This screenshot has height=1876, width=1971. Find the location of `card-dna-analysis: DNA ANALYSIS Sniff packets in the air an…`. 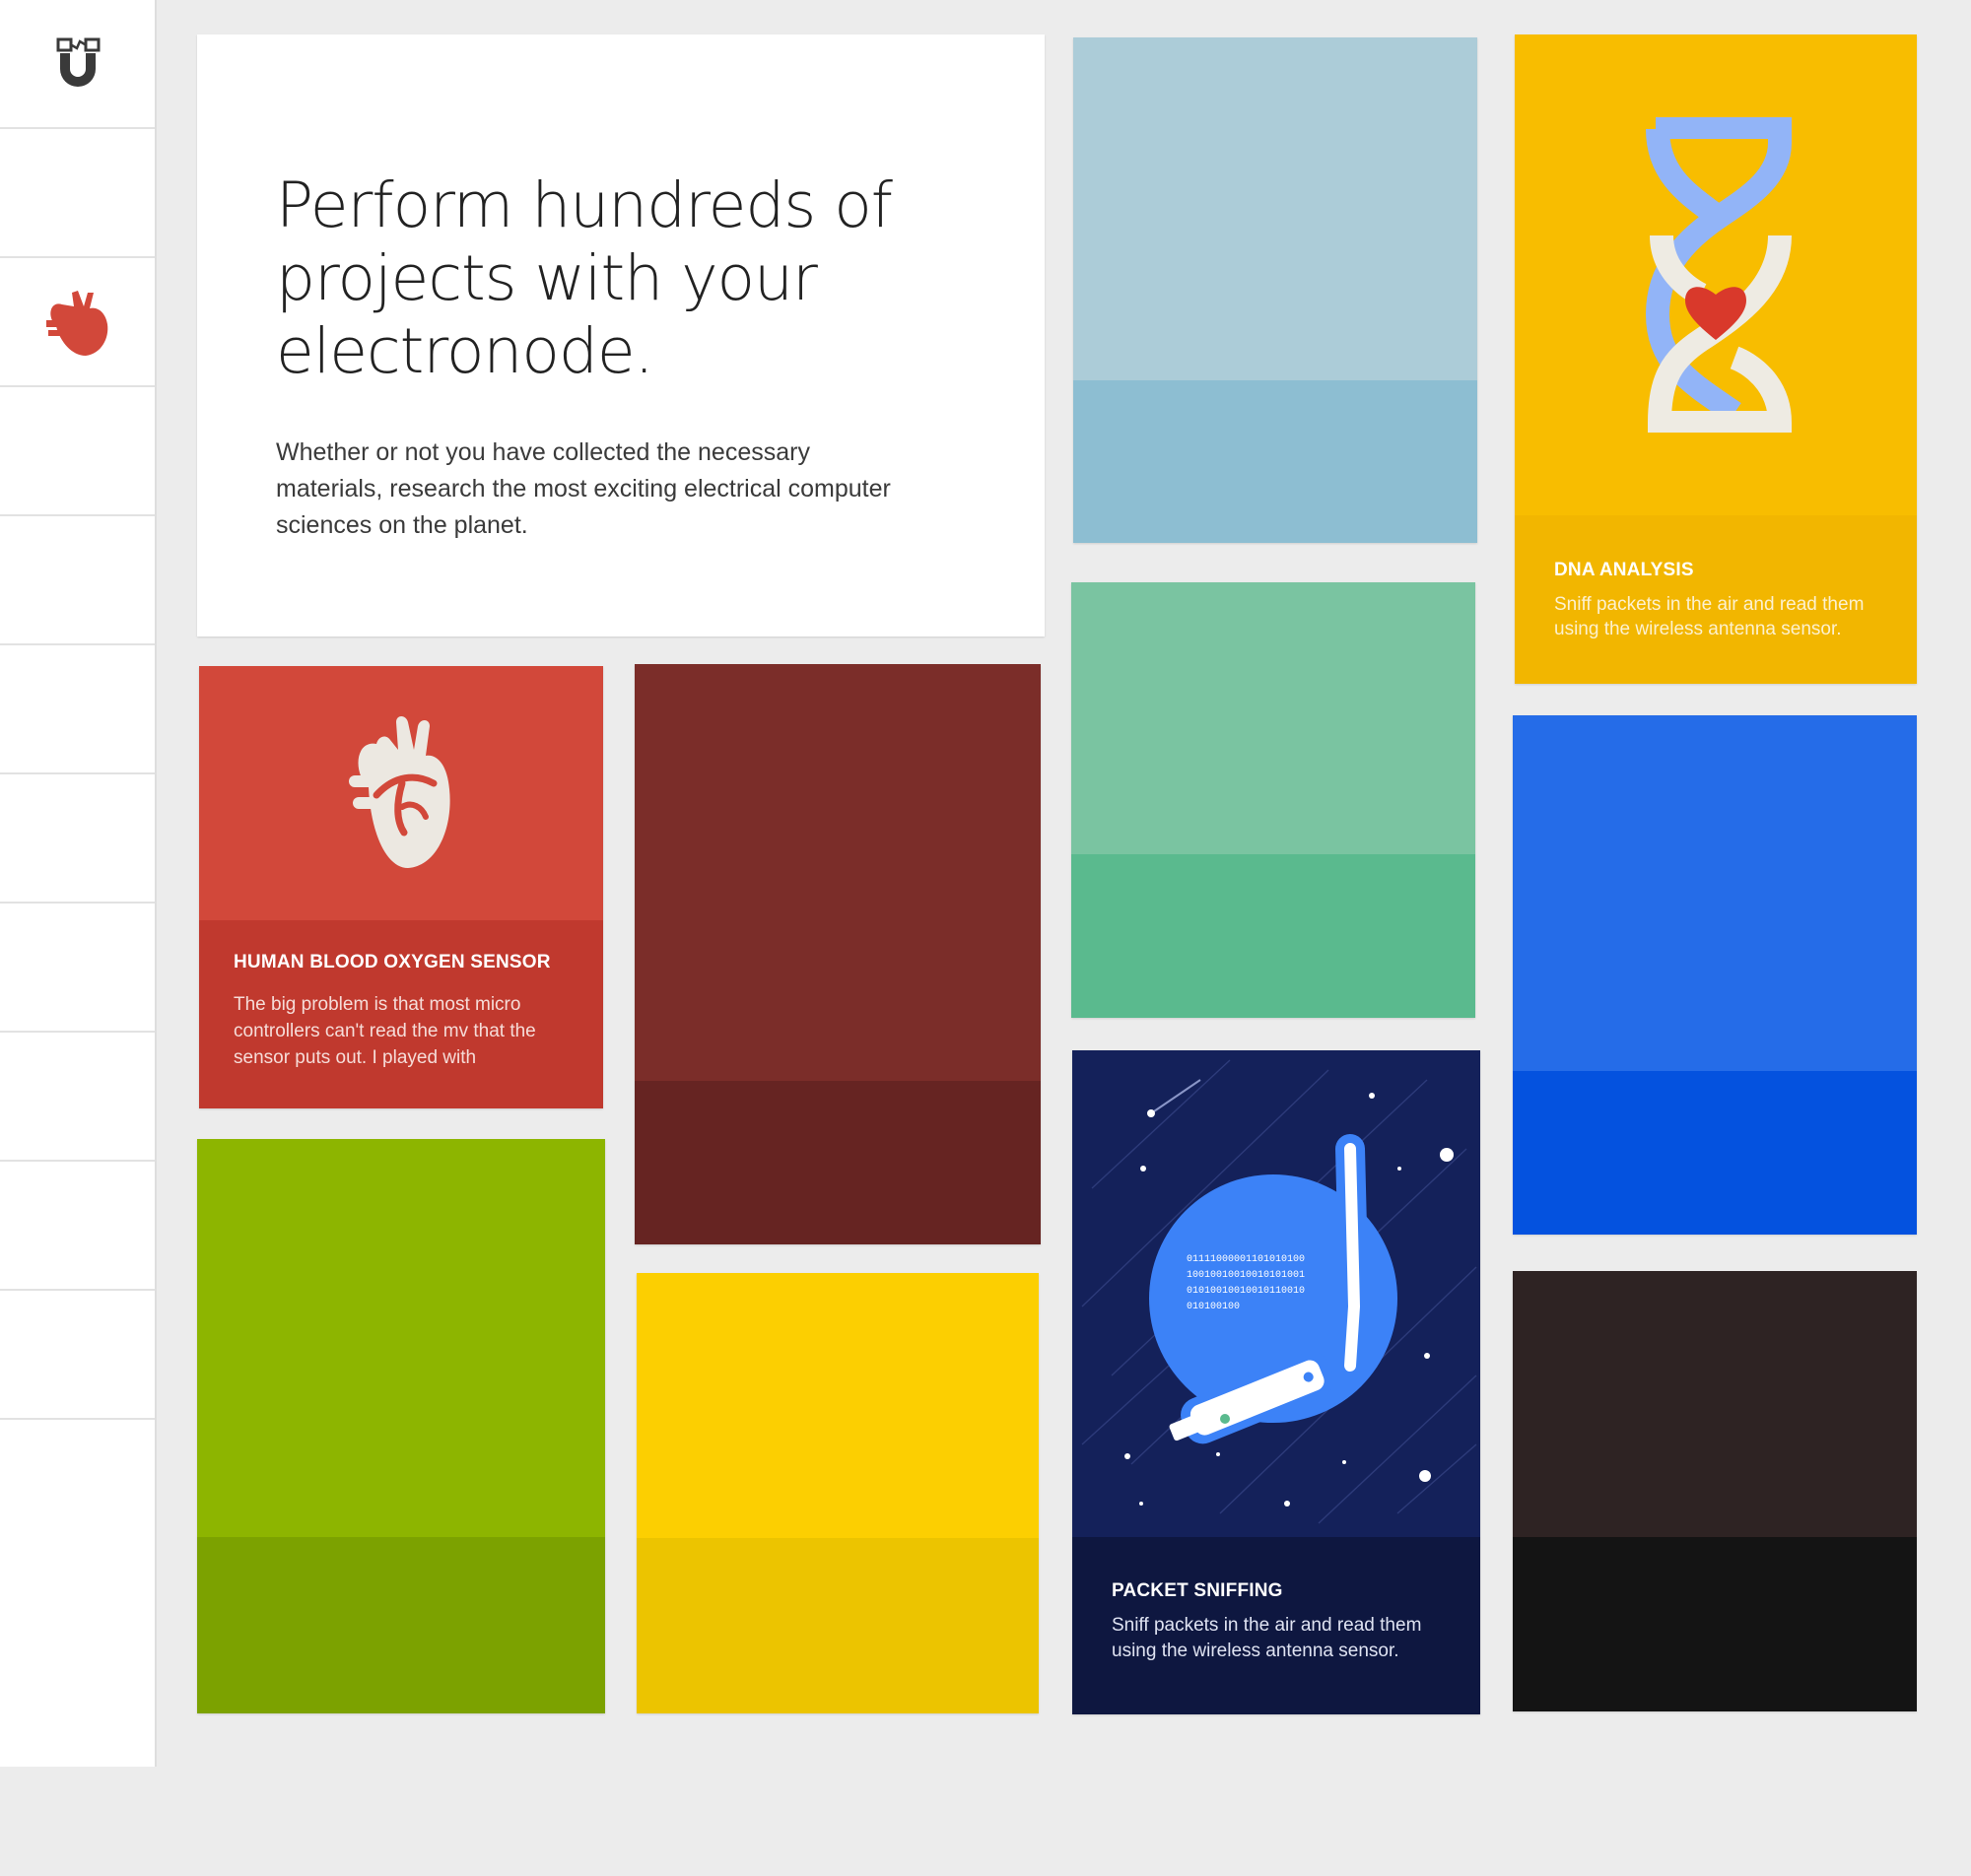

card-dna-analysis: DNA ANALYSIS Sniff packets in the air an… is located at coordinates (1716, 359).